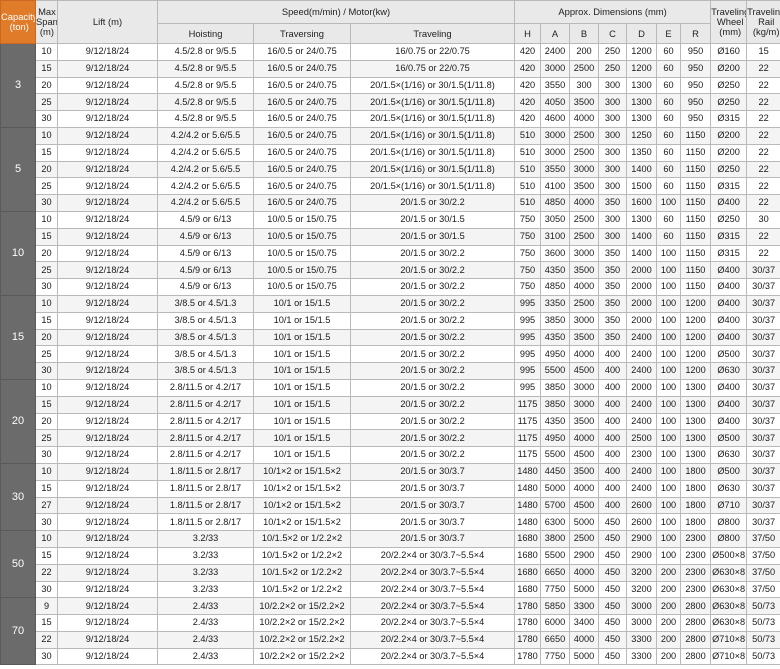 The width and height of the screenshot is (780, 669). What do you see at coordinates (612, 152) in the screenshot?
I see `dim-c-cell: 300` at bounding box center [612, 152].